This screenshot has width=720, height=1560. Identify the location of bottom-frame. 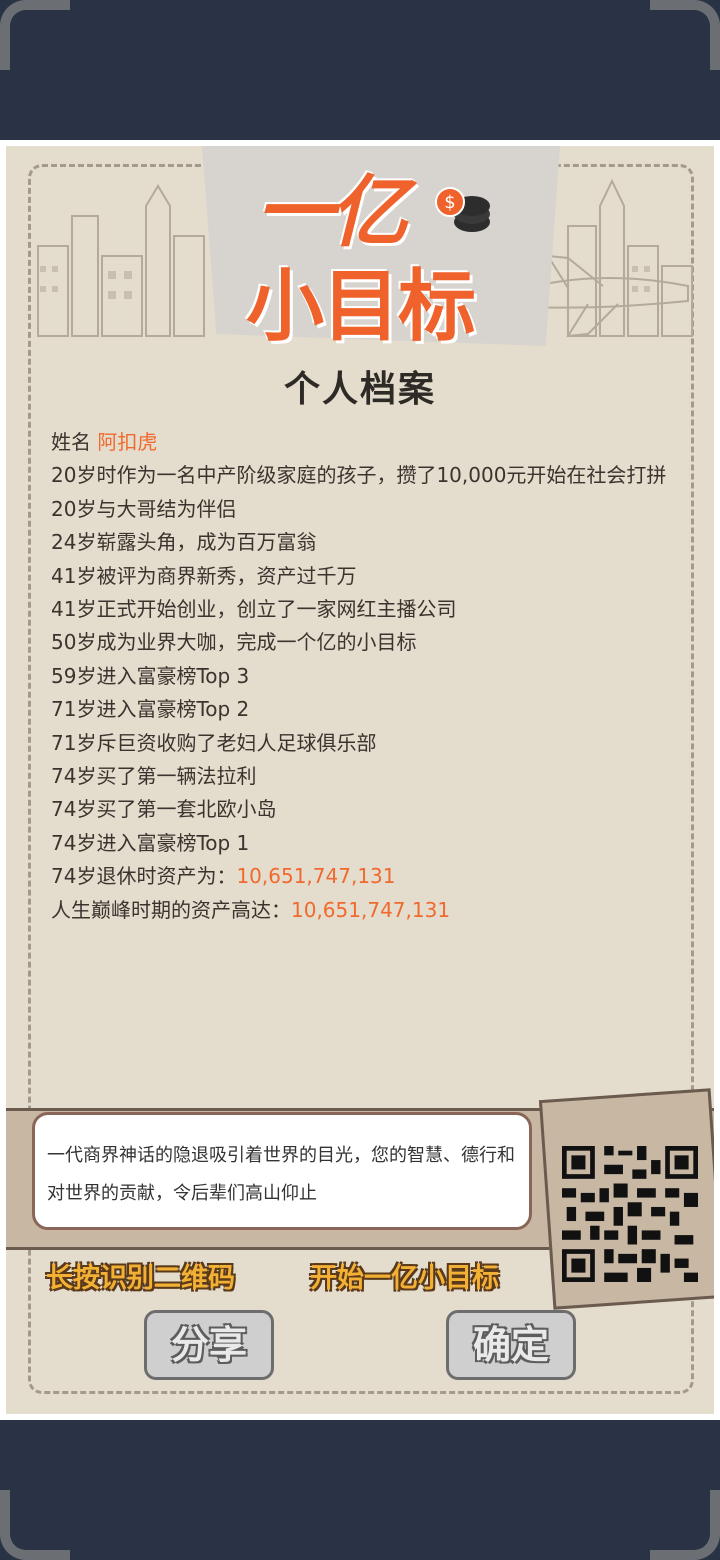
(360, 1490).